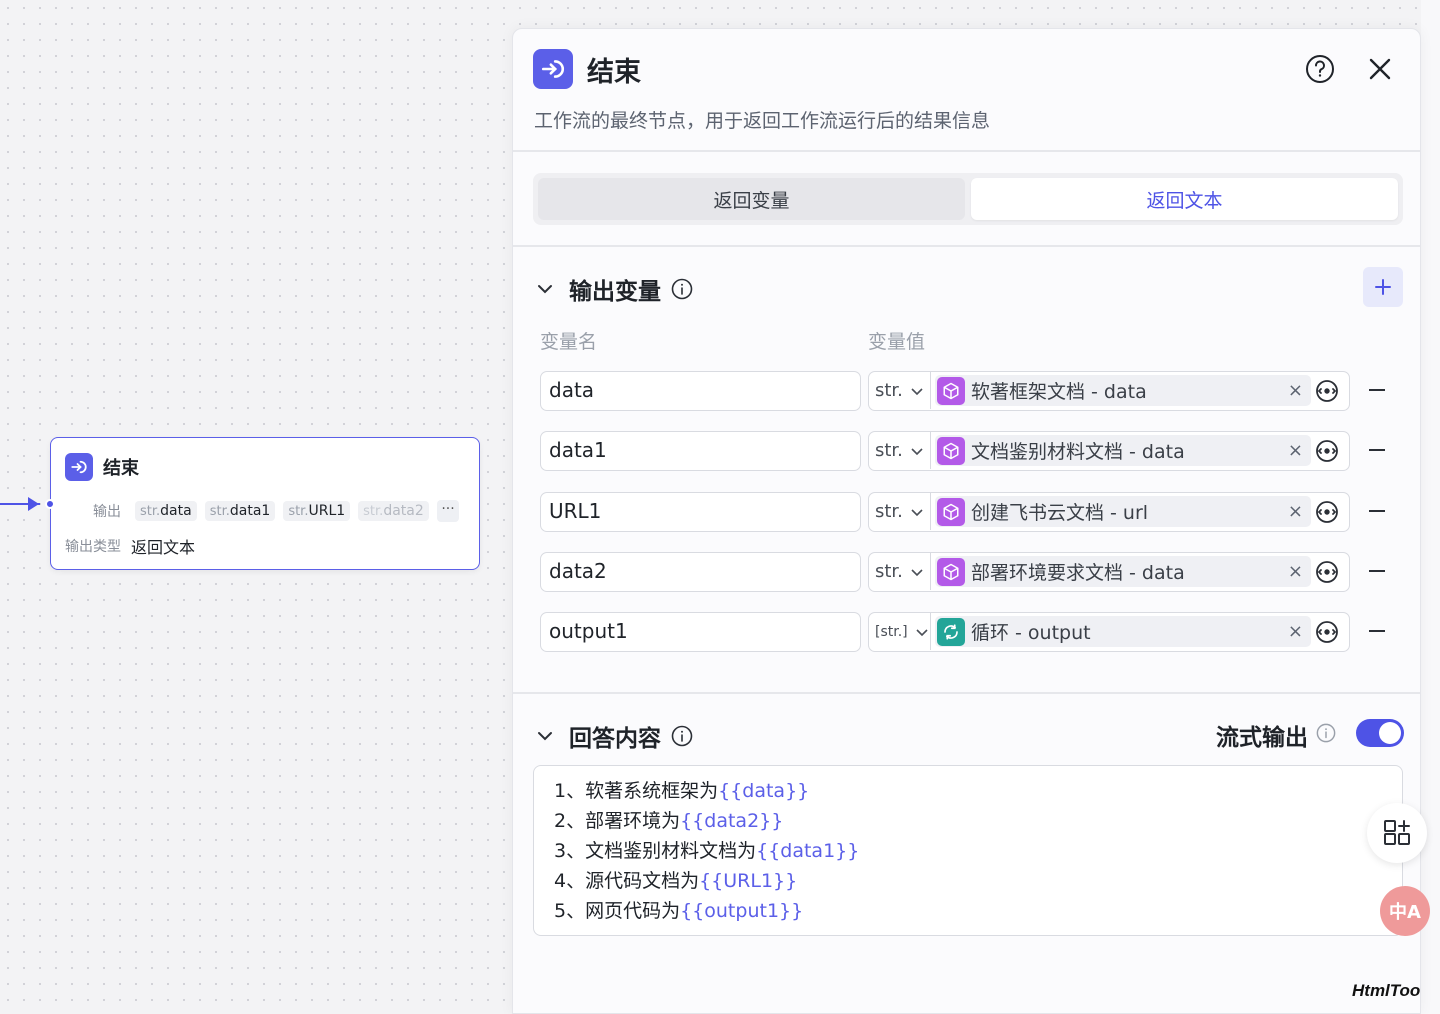 This screenshot has width=1440, height=1014. I want to click on variable-name-input: data, so click(700, 391).